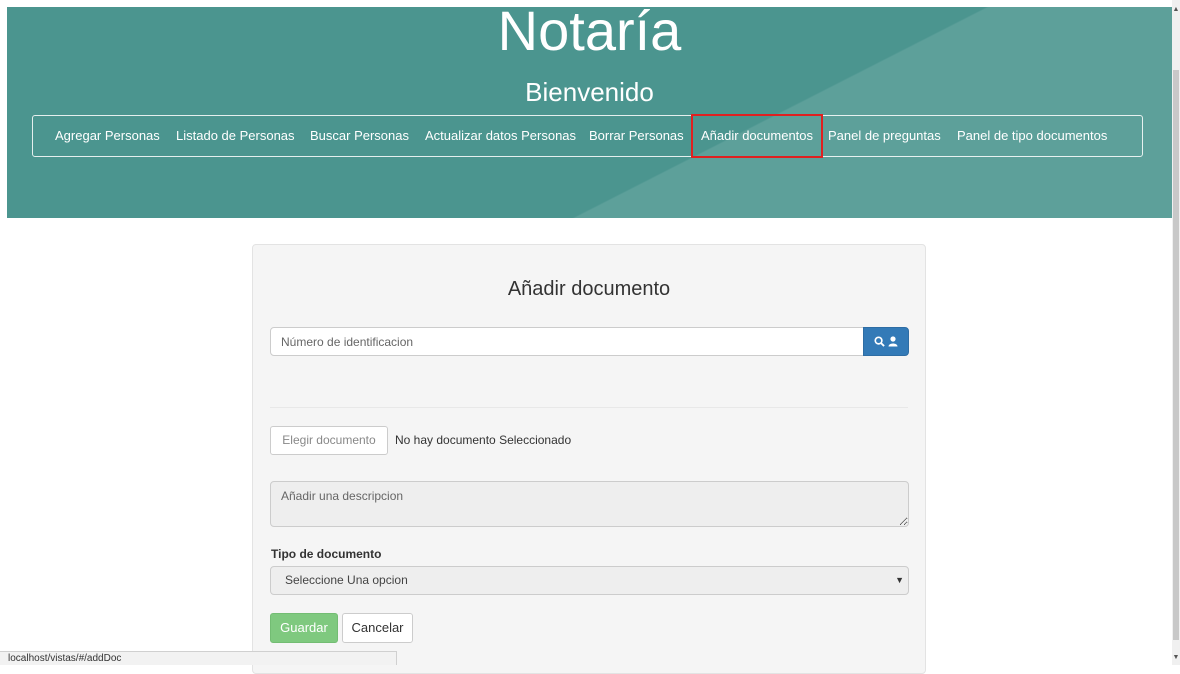 This screenshot has height=674, width=1180. Describe the element at coordinates (589, 289) in the screenshot. I see `panel-title: Añadir documento` at that location.